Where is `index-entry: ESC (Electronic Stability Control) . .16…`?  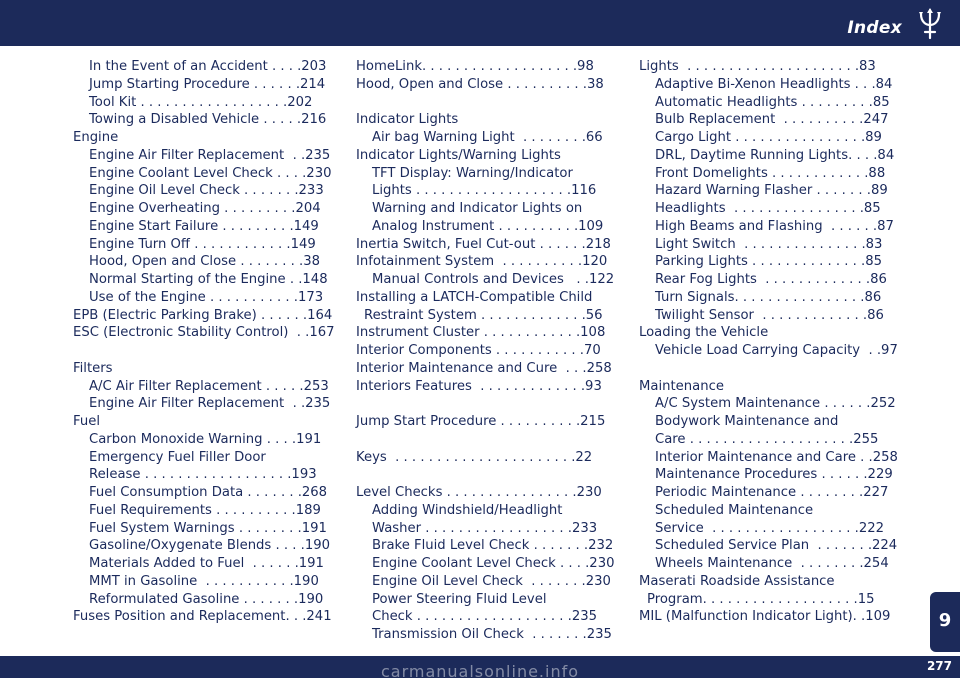
index-entry: ESC (Electronic Stability Control) . .16… is located at coordinates (204, 333).